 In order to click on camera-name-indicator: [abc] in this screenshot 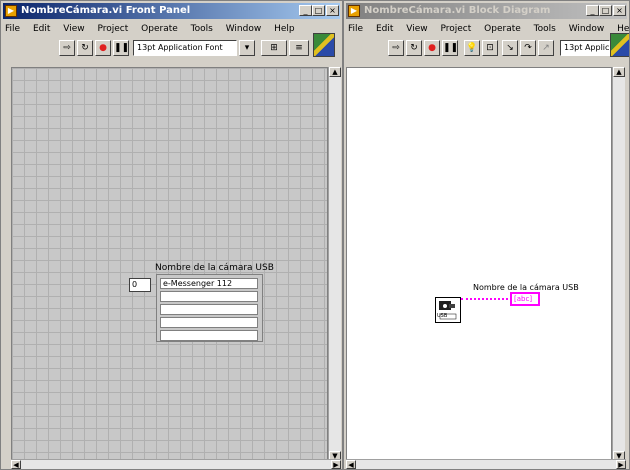, I will do `click(525, 299)`.